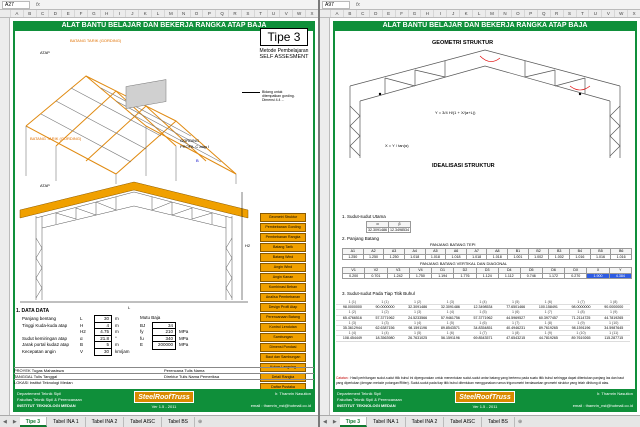 The width and height of the screenshot is (640, 427). I want to click on angle-header-cell: 1 (9), so click(614, 312).